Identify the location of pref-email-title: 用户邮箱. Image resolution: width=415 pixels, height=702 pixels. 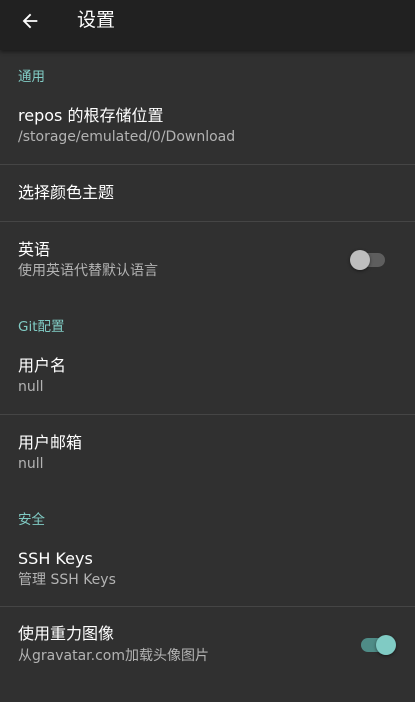
(50, 442).